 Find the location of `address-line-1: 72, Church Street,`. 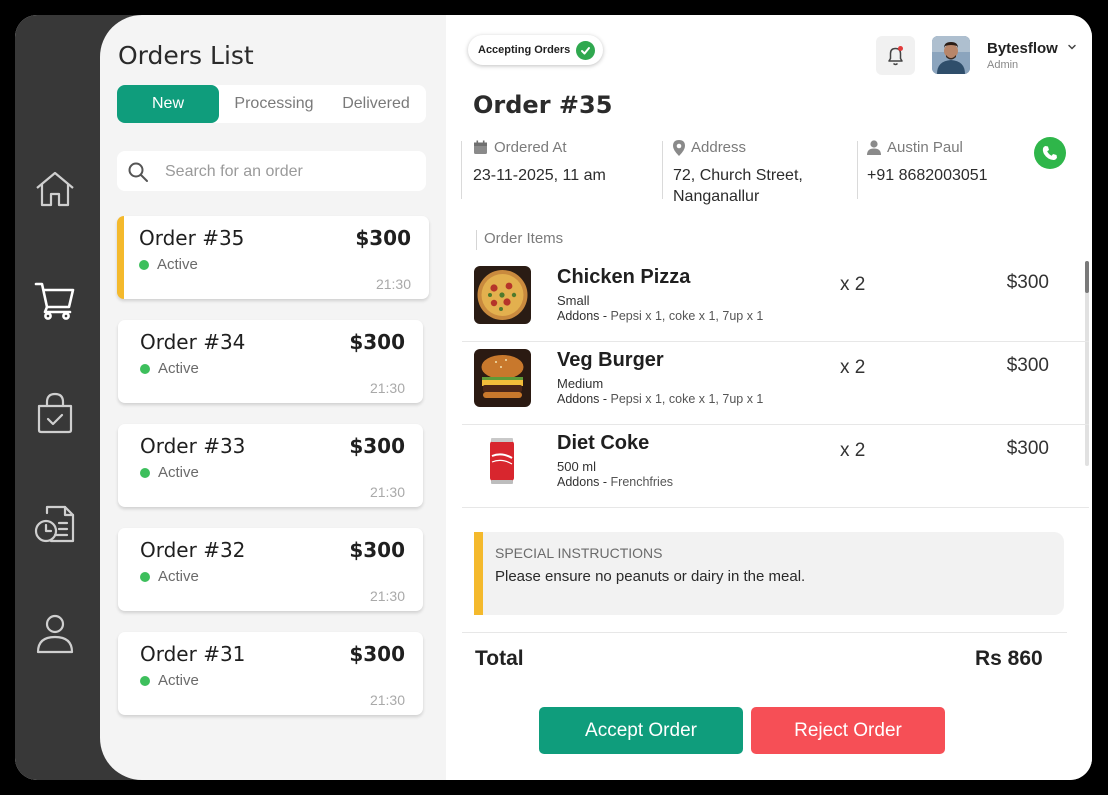

address-line-1: 72, Church Street, is located at coordinates (738, 175).